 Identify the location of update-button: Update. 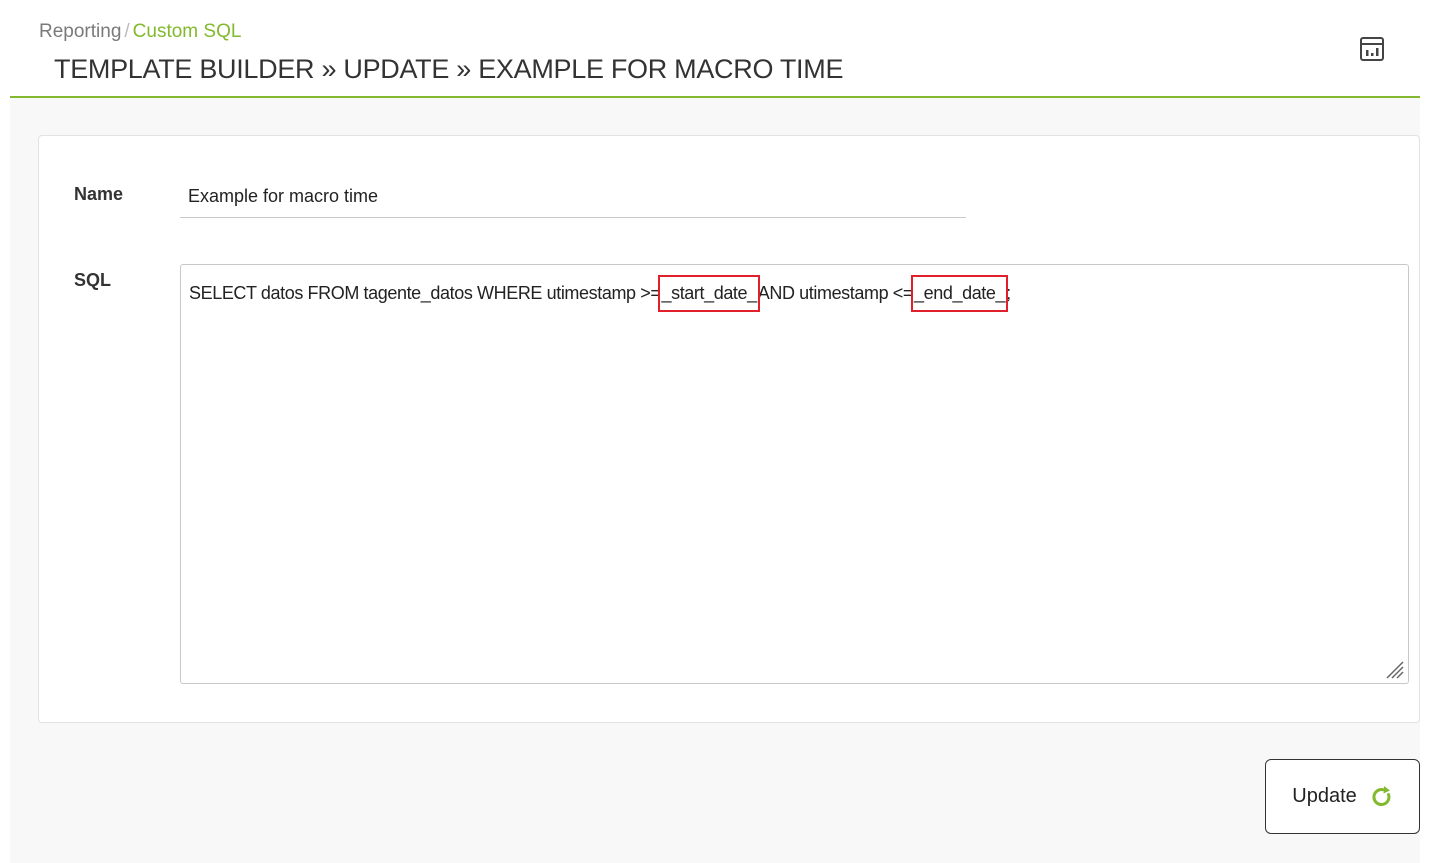
(1342, 796).